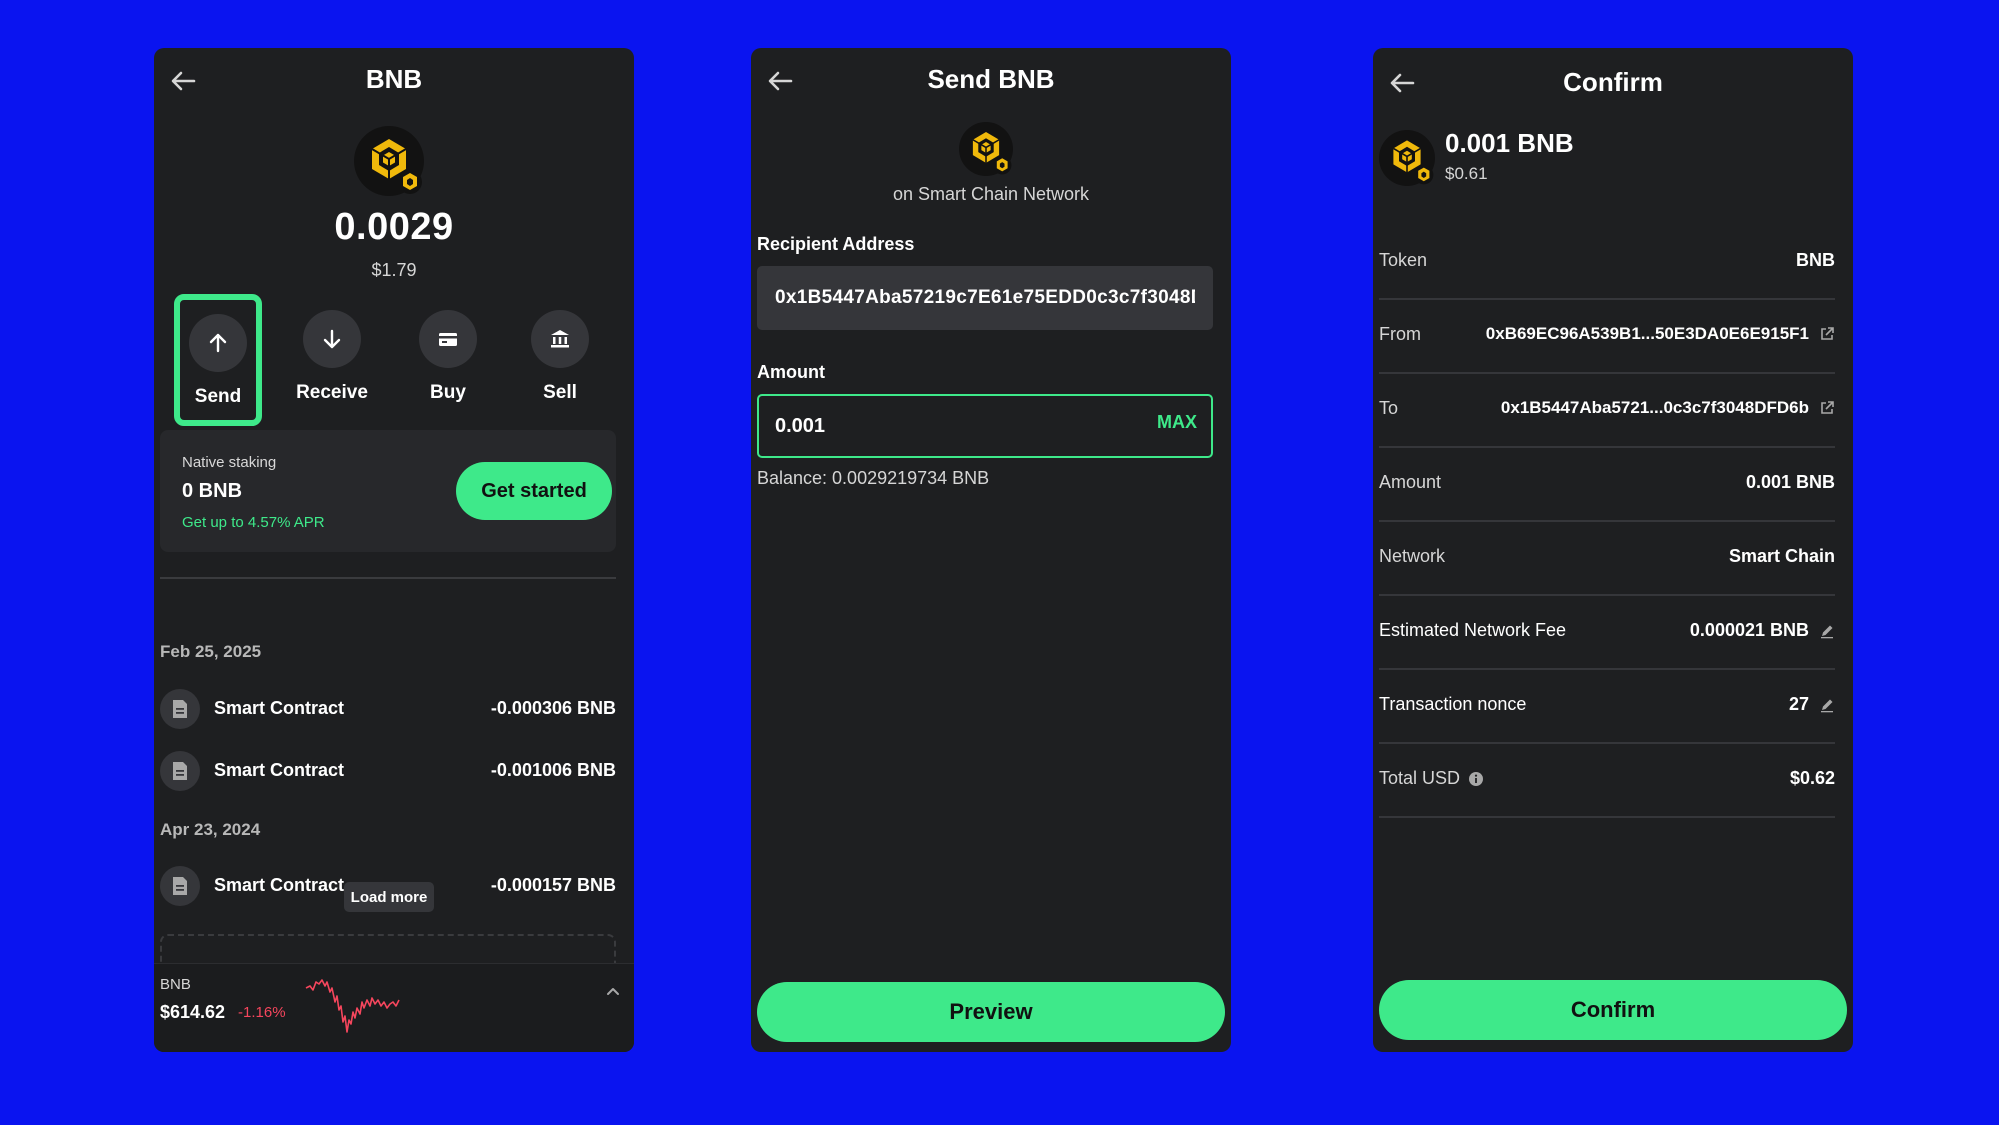 This screenshot has height=1125, width=1999. Describe the element at coordinates (873, 478) in the screenshot. I see `available-balance: Balance: 0.0029219734 BNB` at that location.